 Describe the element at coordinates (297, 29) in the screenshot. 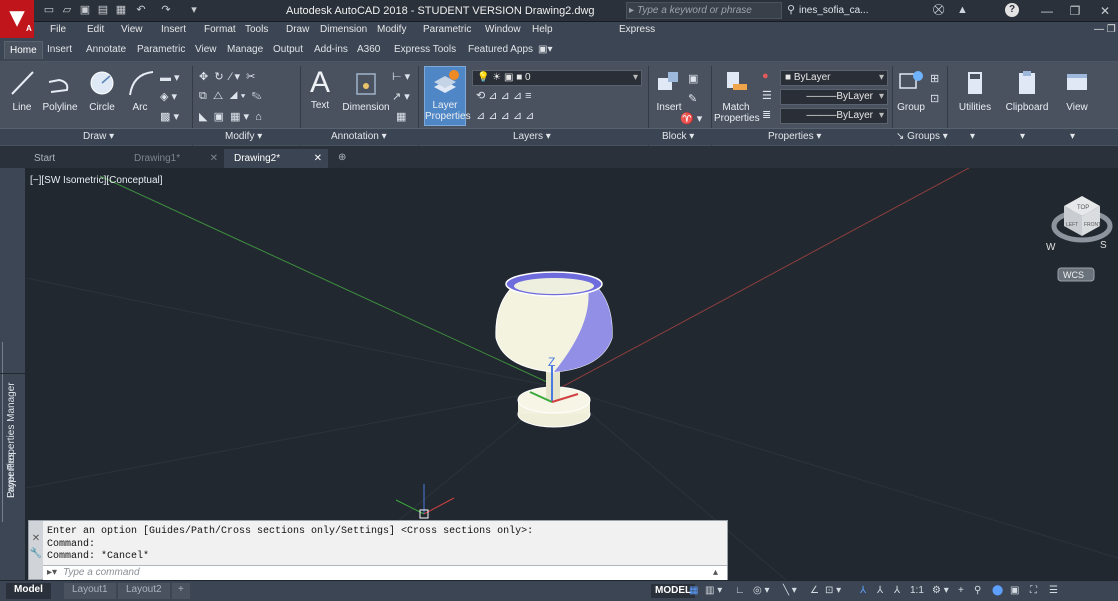

I see `menu-draw: Draw` at that location.